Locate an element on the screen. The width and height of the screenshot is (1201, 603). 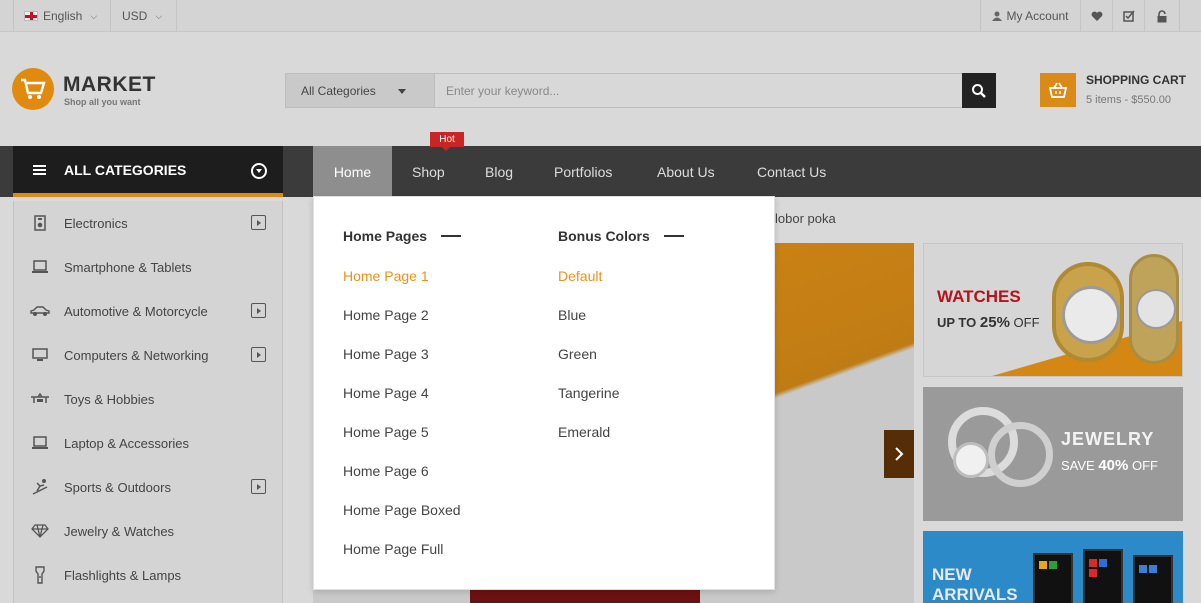
cart-title: SHOPPING CART is located at coordinates (1136, 80).